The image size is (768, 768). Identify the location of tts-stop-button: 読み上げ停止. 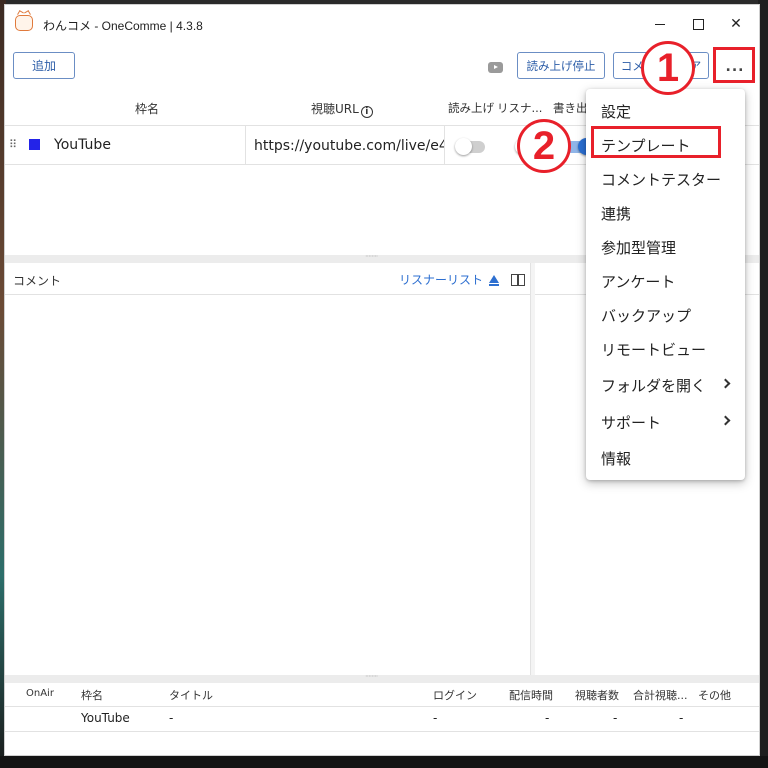
(561, 65).